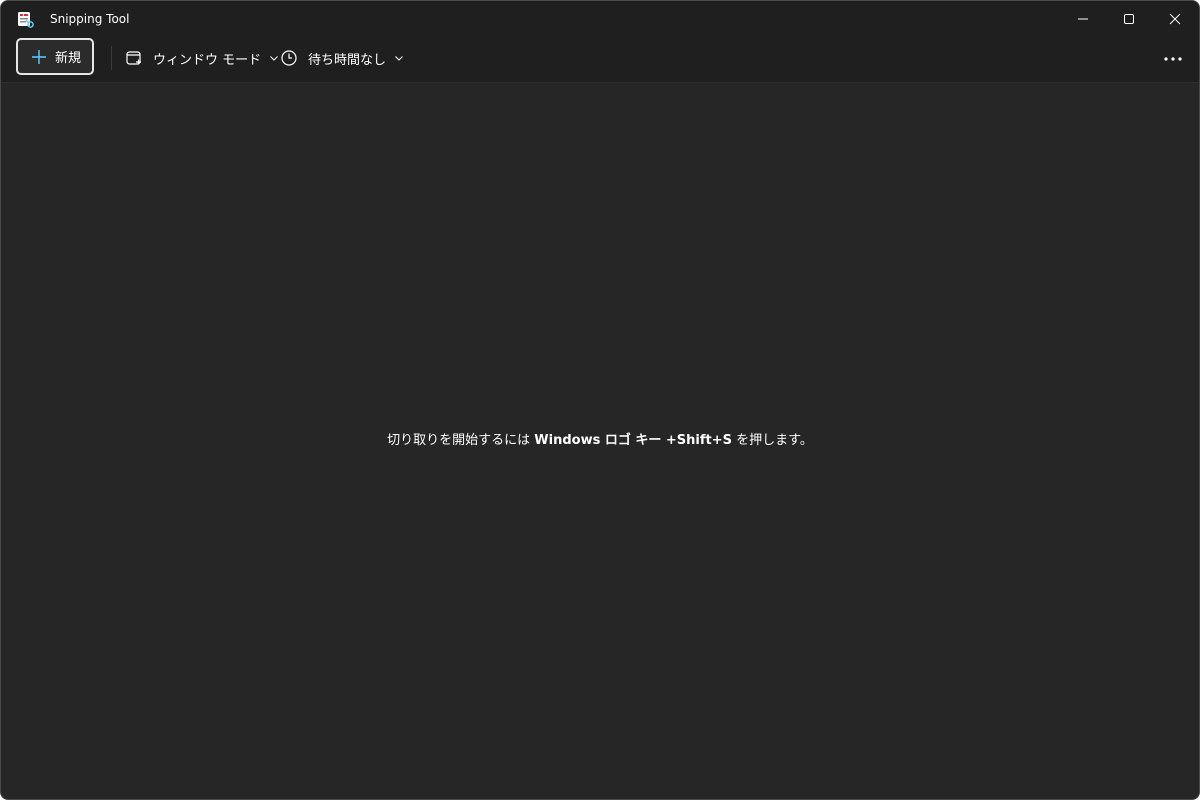  I want to click on minimize-icon, so click(1083, 19).